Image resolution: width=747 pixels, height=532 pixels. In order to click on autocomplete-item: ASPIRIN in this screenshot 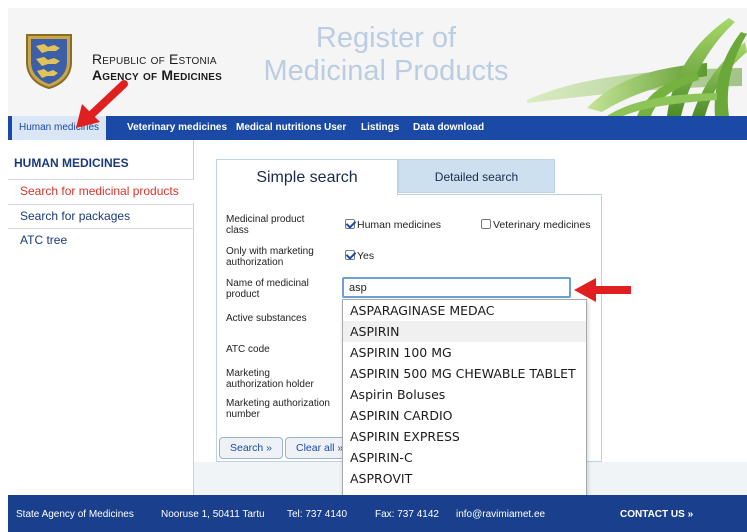, I will do `click(464, 331)`.